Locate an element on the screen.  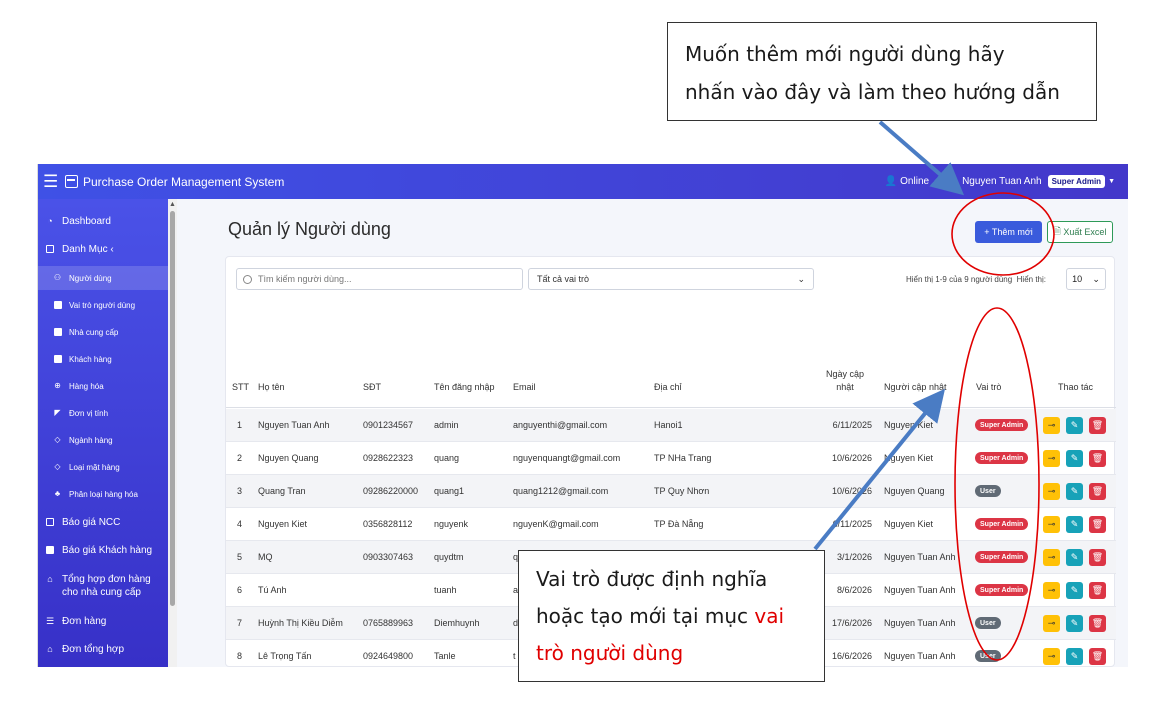
cell-email: nguyenquangt@gmail.com is located at coordinates (567, 458).